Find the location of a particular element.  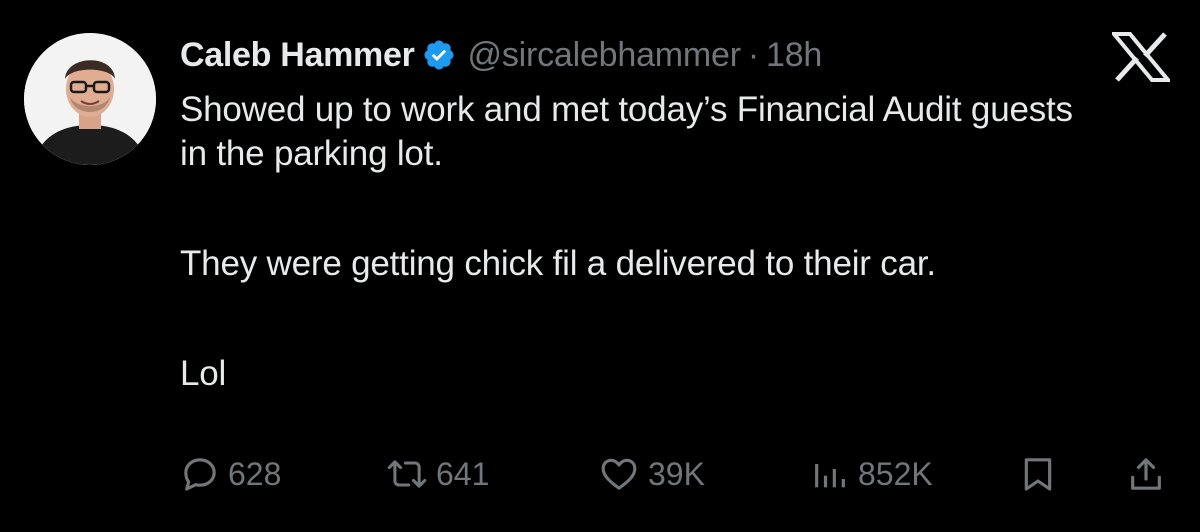

views-button: 852K is located at coordinates (871, 474).